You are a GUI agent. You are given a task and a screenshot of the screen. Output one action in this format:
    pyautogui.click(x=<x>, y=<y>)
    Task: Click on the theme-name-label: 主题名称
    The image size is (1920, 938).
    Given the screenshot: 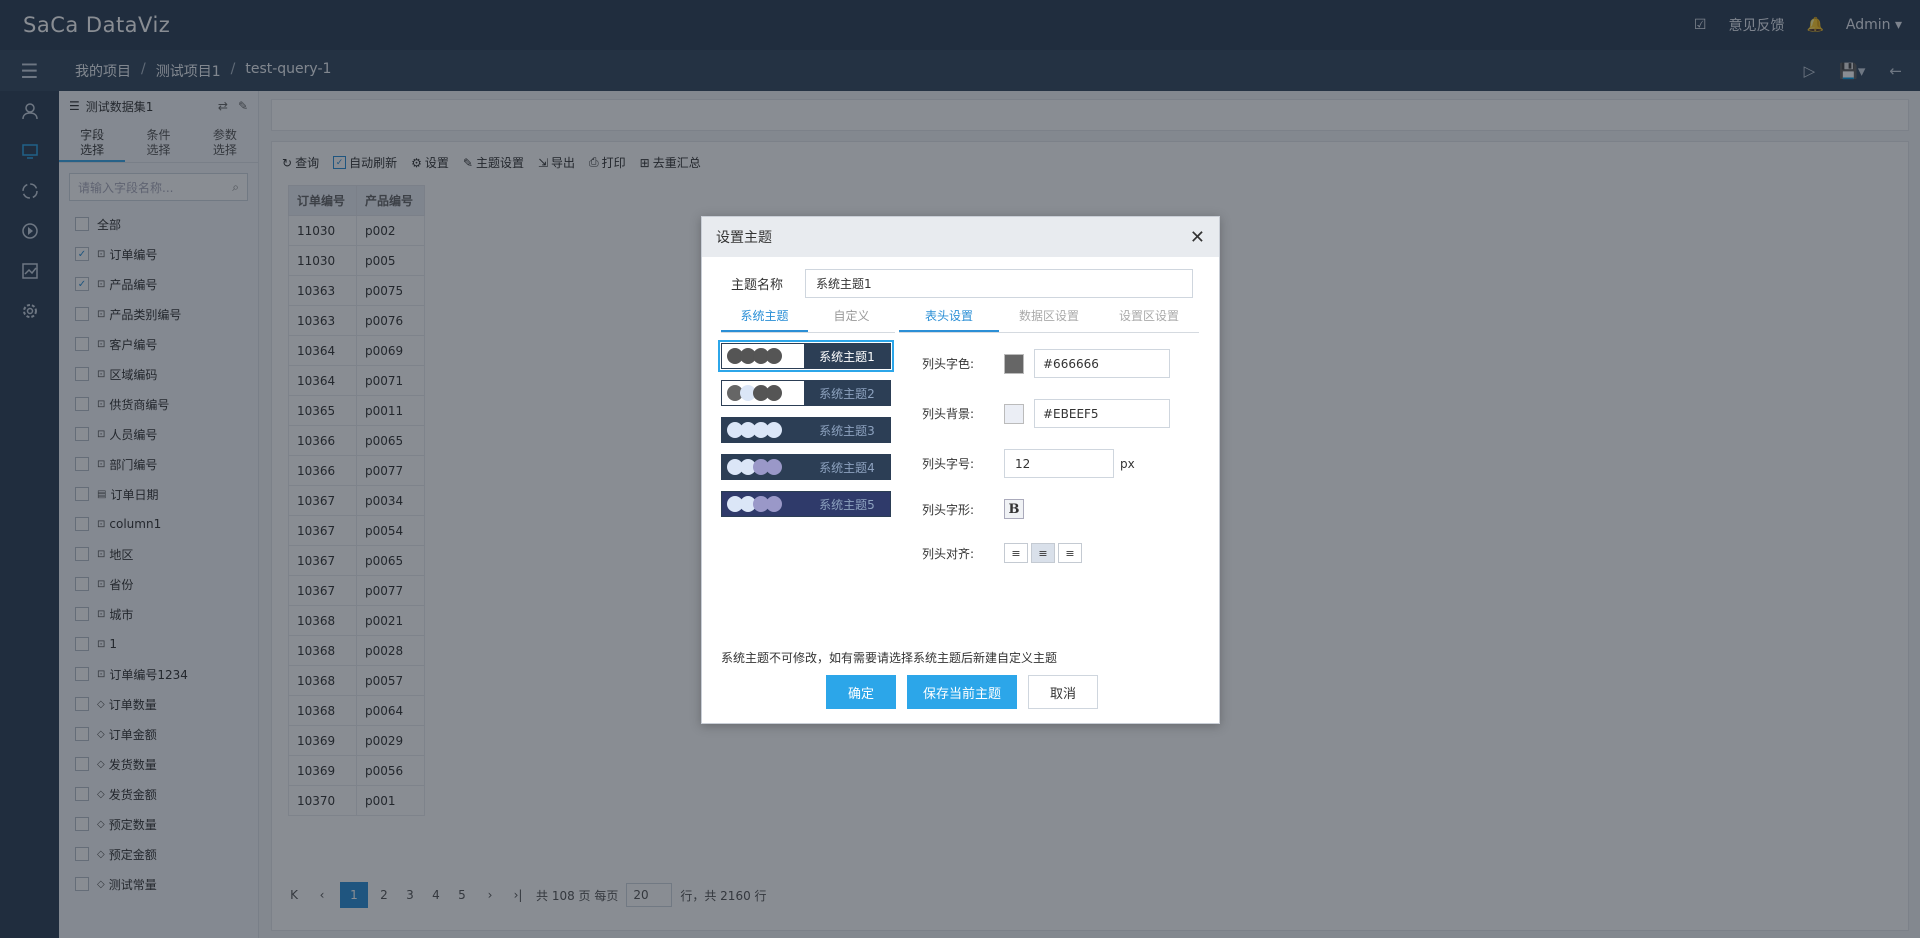 What is the action you would take?
    pyautogui.click(x=757, y=285)
    